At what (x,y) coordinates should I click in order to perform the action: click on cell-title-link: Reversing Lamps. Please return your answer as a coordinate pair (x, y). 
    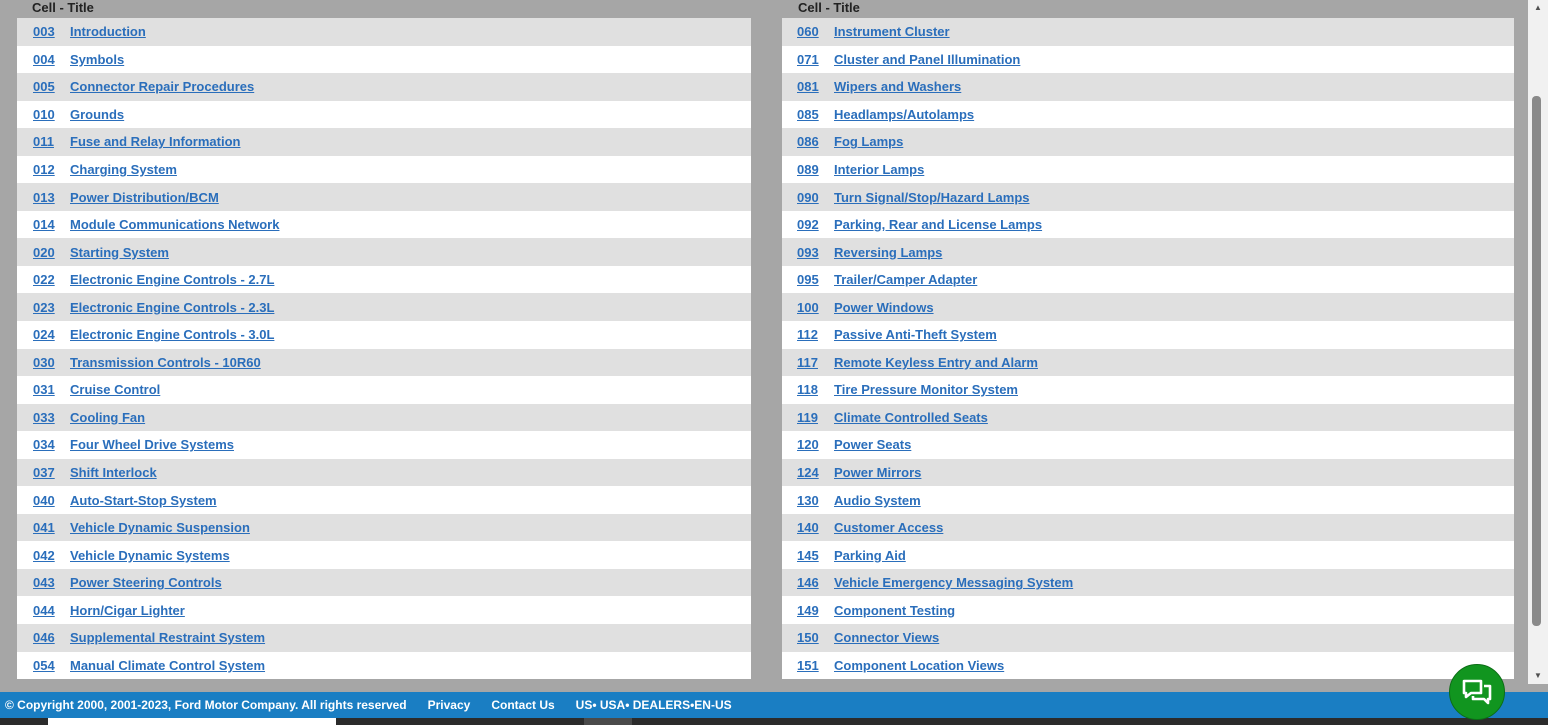
    Looking at the image, I should click on (888, 252).